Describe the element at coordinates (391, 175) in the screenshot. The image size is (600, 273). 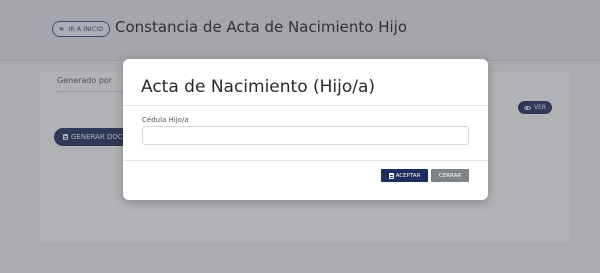
I see `document-icon` at that location.